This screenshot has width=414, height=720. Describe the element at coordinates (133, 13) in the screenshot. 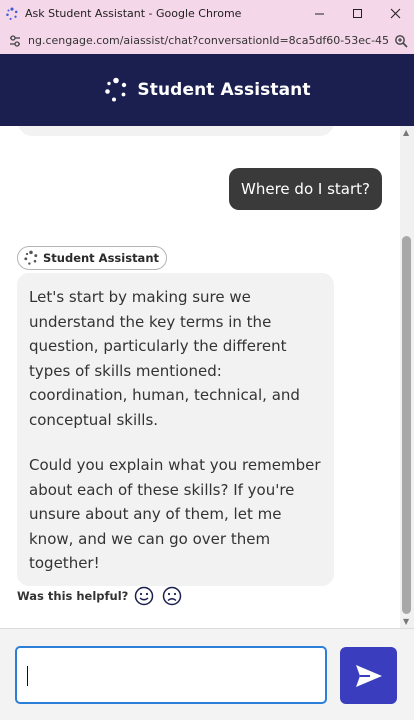

I see `window-title: Ask Student Assistant - Google Chrome` at that location.